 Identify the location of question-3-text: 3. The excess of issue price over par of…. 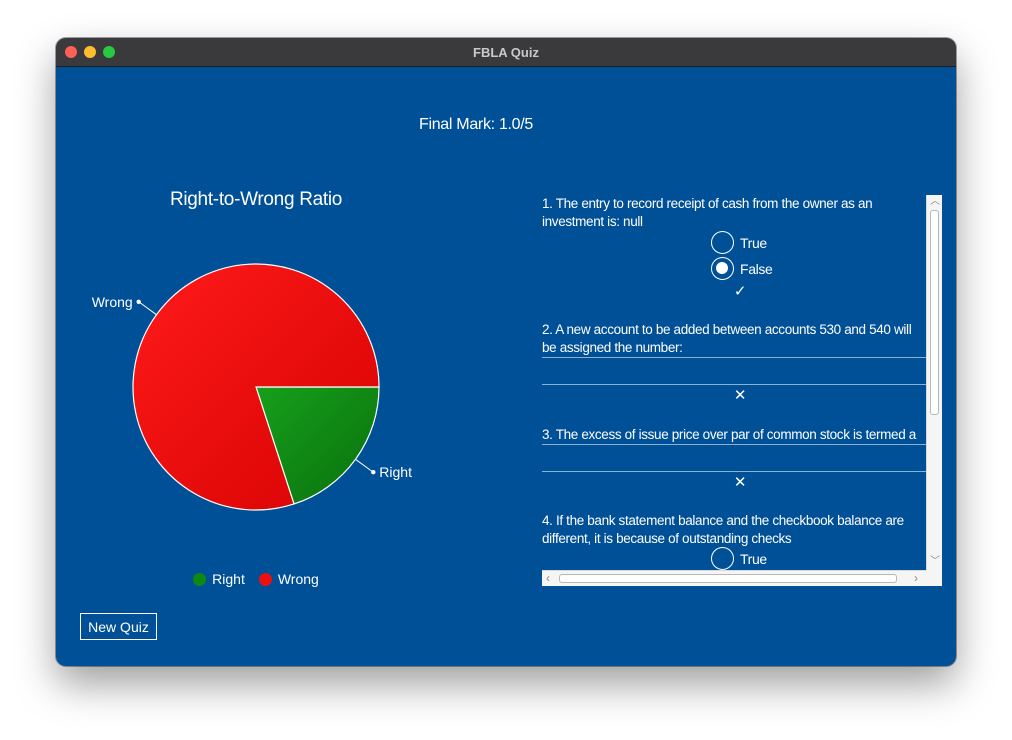
(729, 434).